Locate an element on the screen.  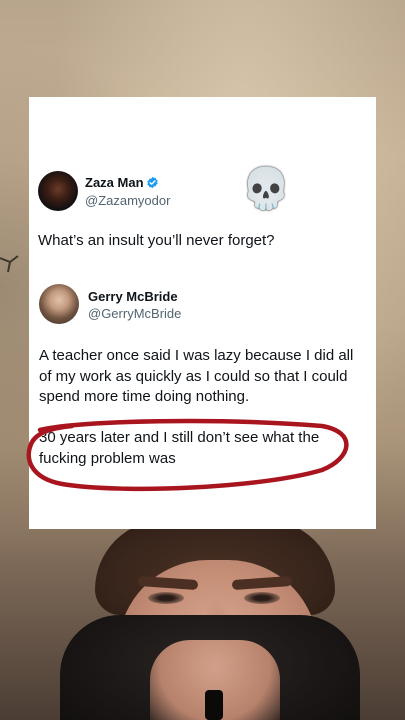
author-handle: @Zazamyodor is located at coordinates (127, 200).